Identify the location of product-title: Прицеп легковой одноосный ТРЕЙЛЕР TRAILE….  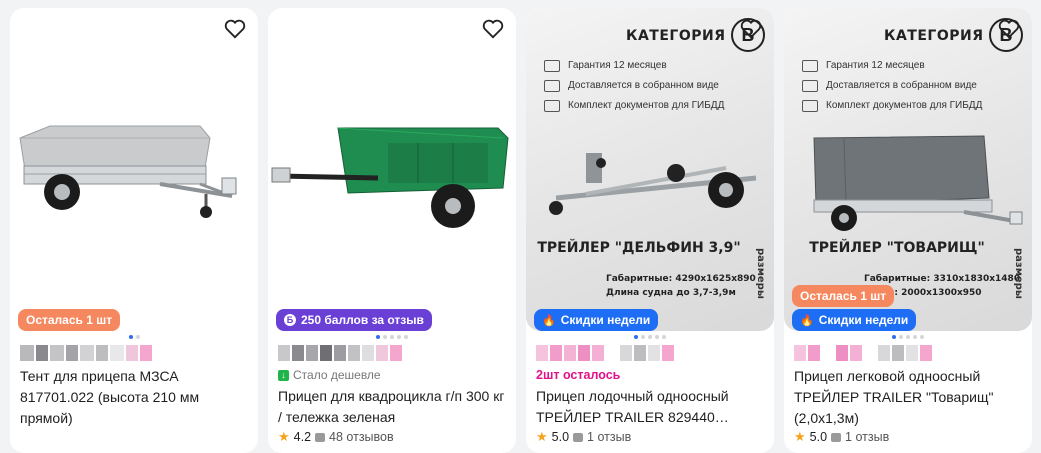
(910, 397).